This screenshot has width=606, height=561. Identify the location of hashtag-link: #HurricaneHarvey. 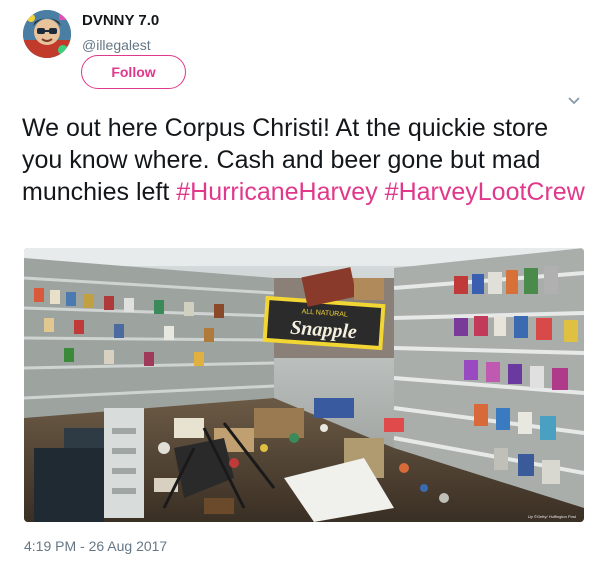
(276, 192).